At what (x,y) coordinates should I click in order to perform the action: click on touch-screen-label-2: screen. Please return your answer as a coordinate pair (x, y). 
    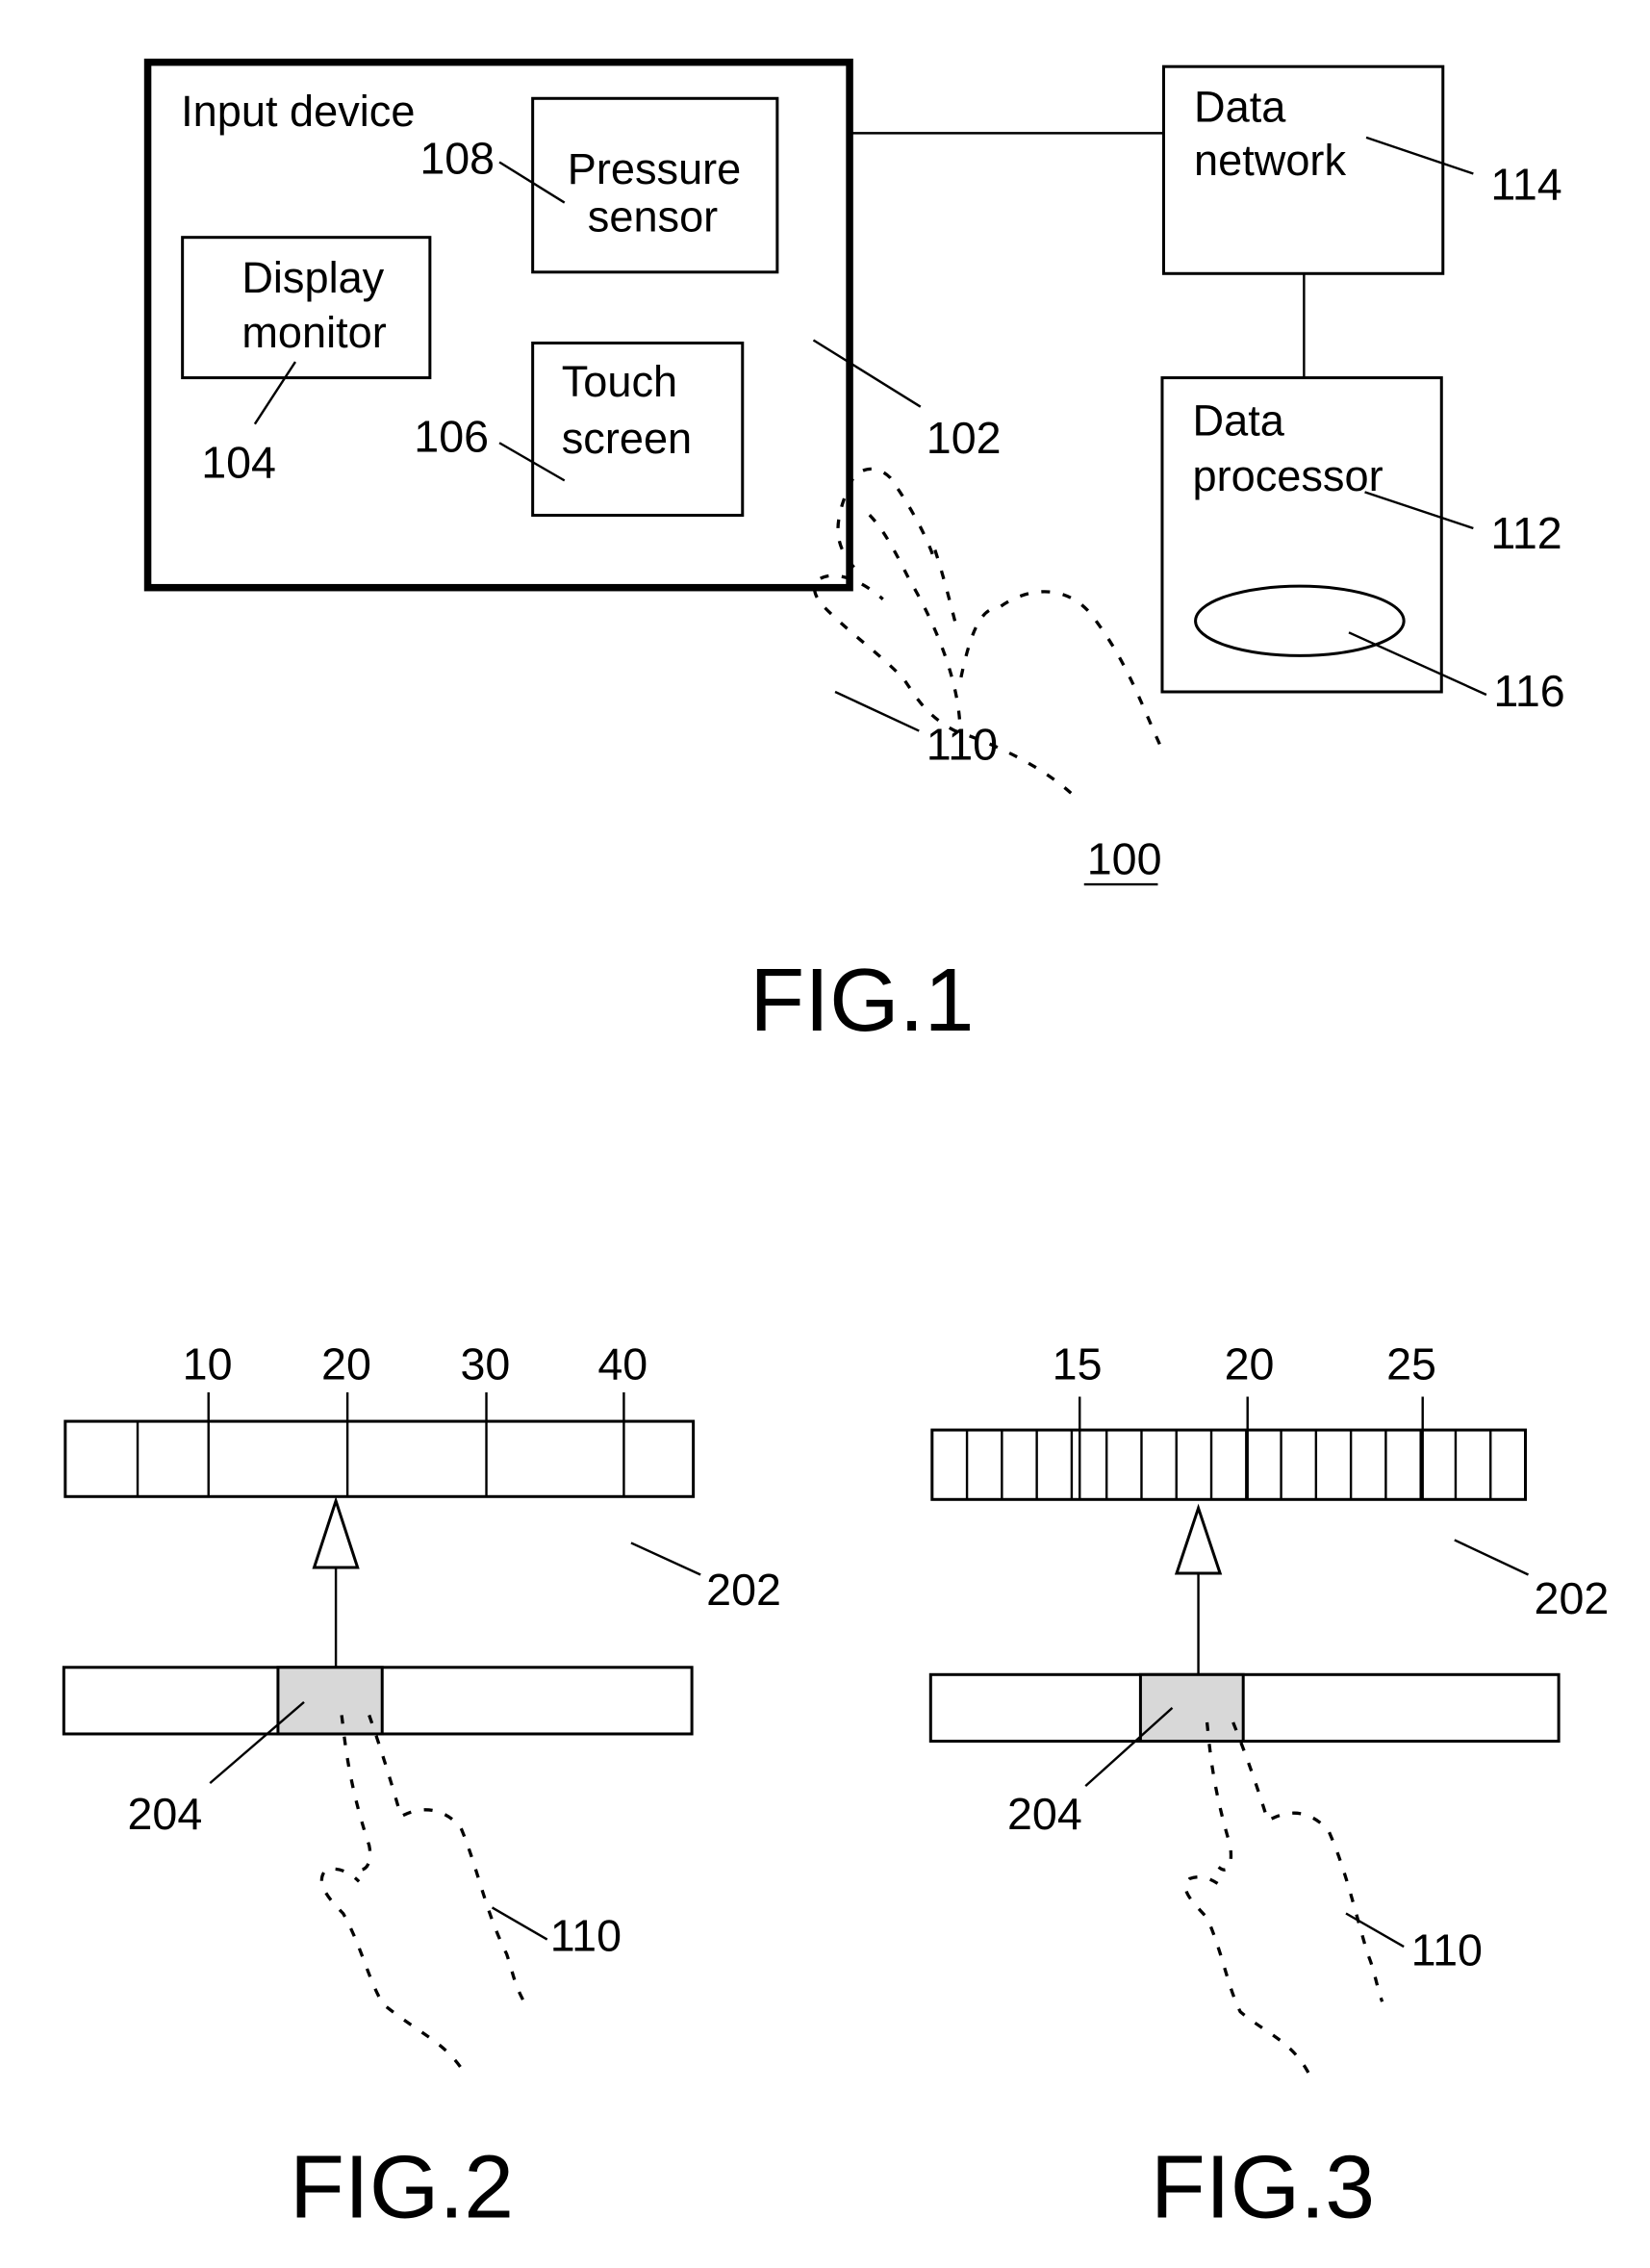
    Looking at the image, I should click on (627, 439).